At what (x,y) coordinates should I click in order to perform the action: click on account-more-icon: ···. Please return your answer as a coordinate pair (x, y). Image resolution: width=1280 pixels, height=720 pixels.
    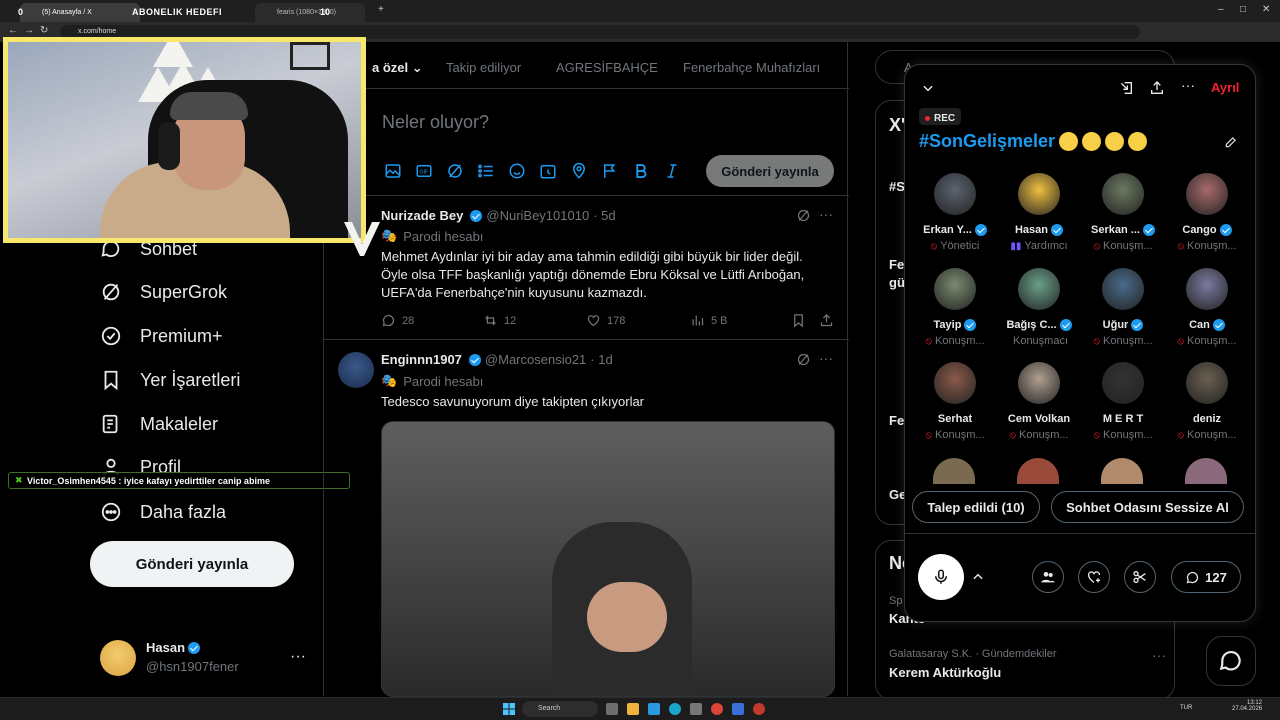
    Looking at the image, I should click on (298, 657).